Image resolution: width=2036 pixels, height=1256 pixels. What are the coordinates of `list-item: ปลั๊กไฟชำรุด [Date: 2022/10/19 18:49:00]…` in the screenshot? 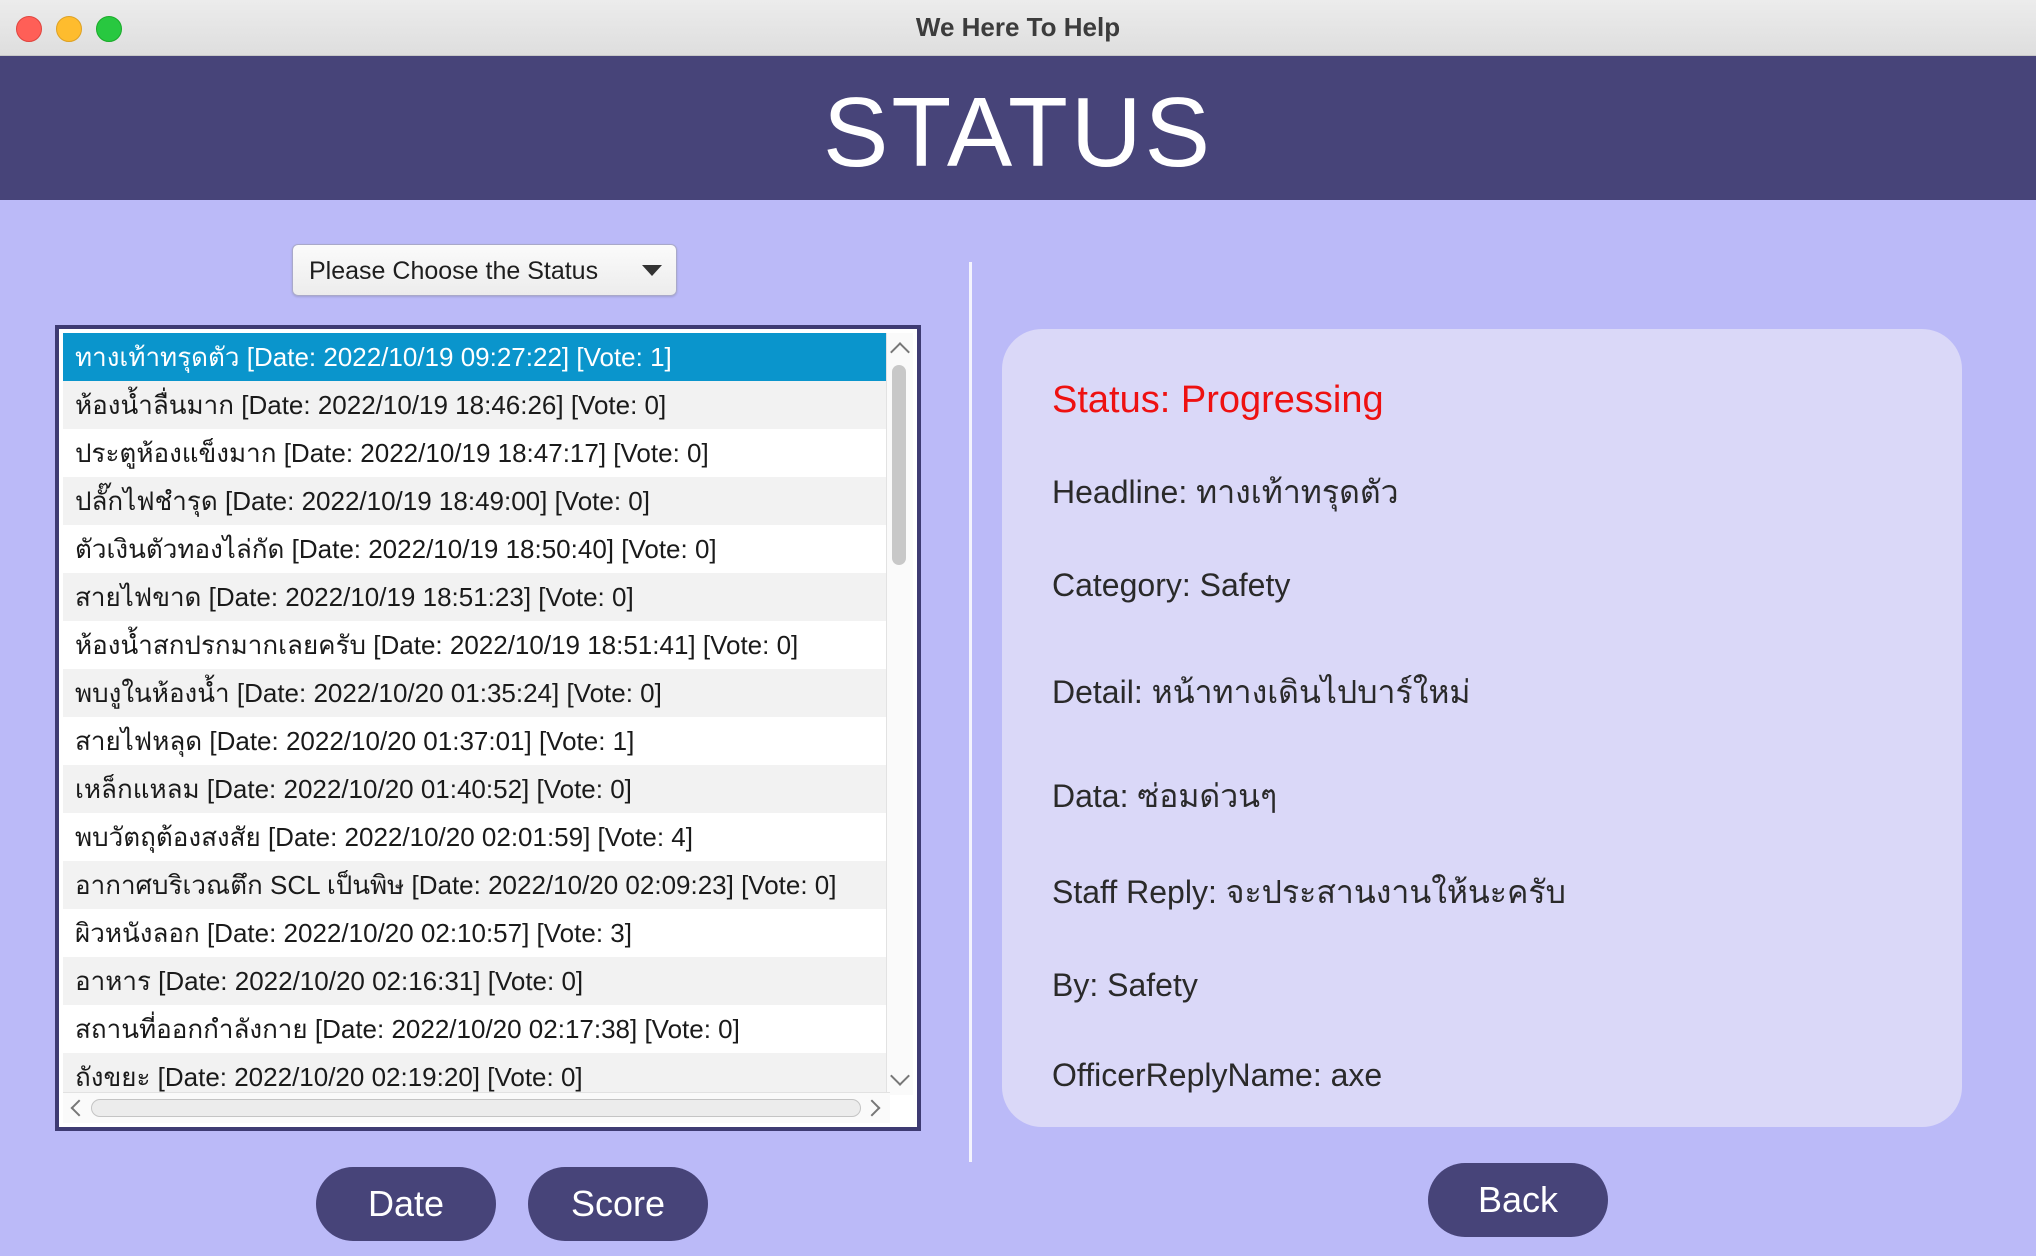 It's located at (476, 501).